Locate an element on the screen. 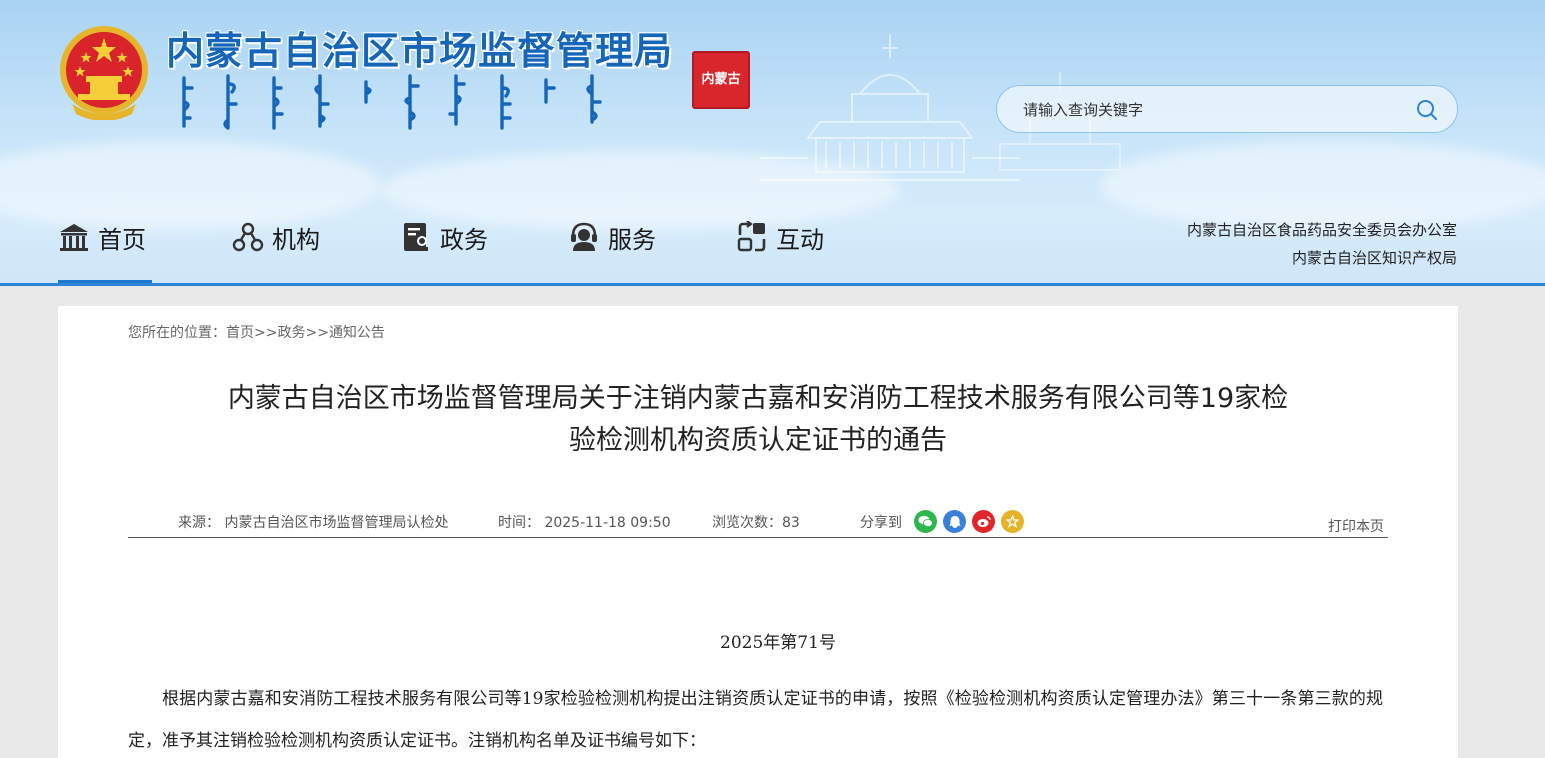 This screenshot has width=1545, height=758. qq-icon is located at coordinates (954, 521).